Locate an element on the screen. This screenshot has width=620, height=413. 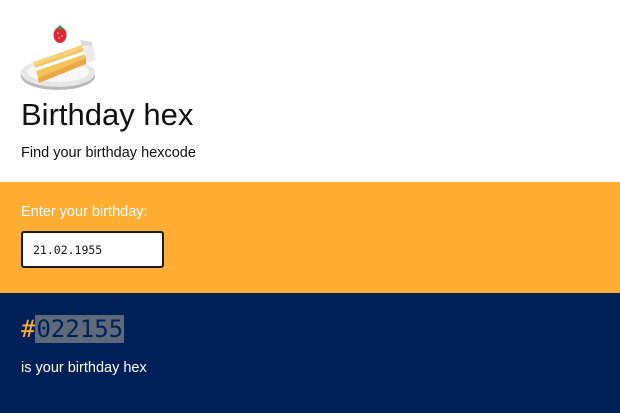
hex-result: #022155 is located at coordinates (73, 329).